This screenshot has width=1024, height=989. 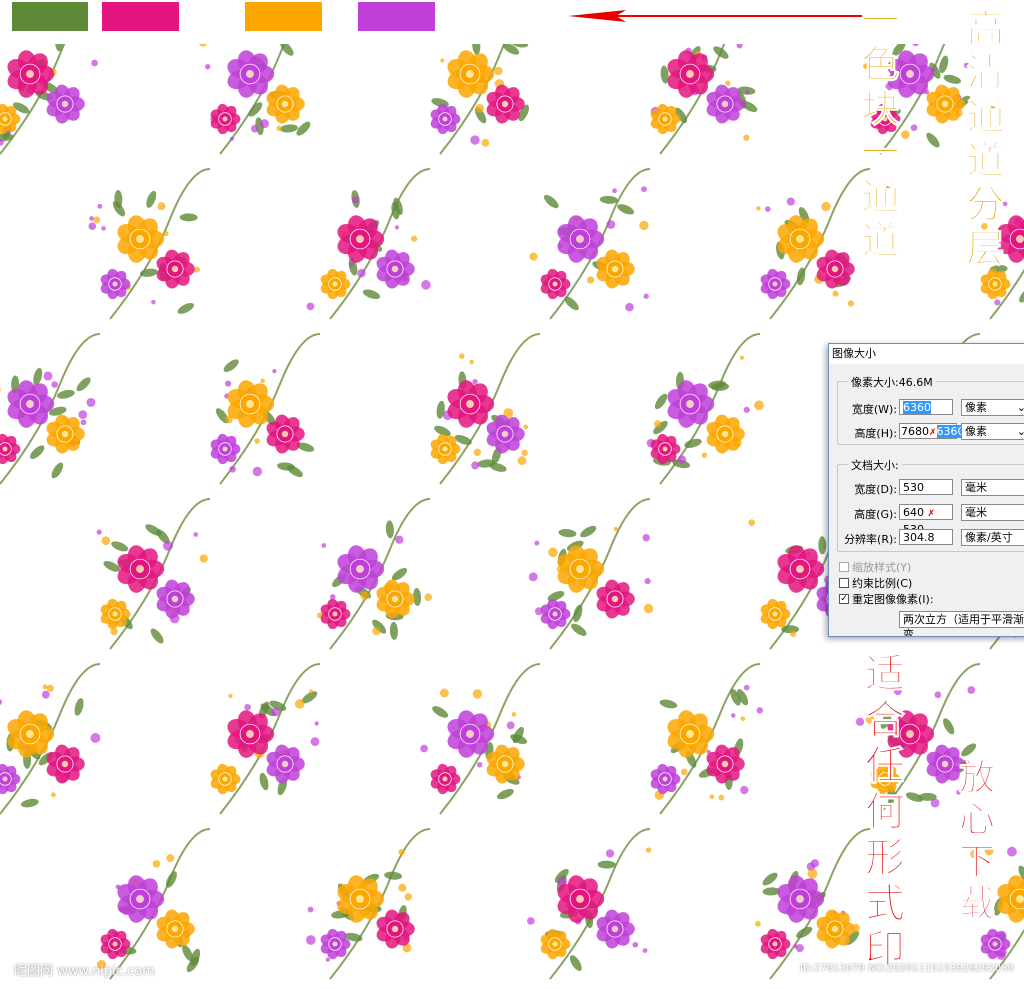 I want to click on annotation-red-left: 适合任何形式印, so click(x=882, y=813).